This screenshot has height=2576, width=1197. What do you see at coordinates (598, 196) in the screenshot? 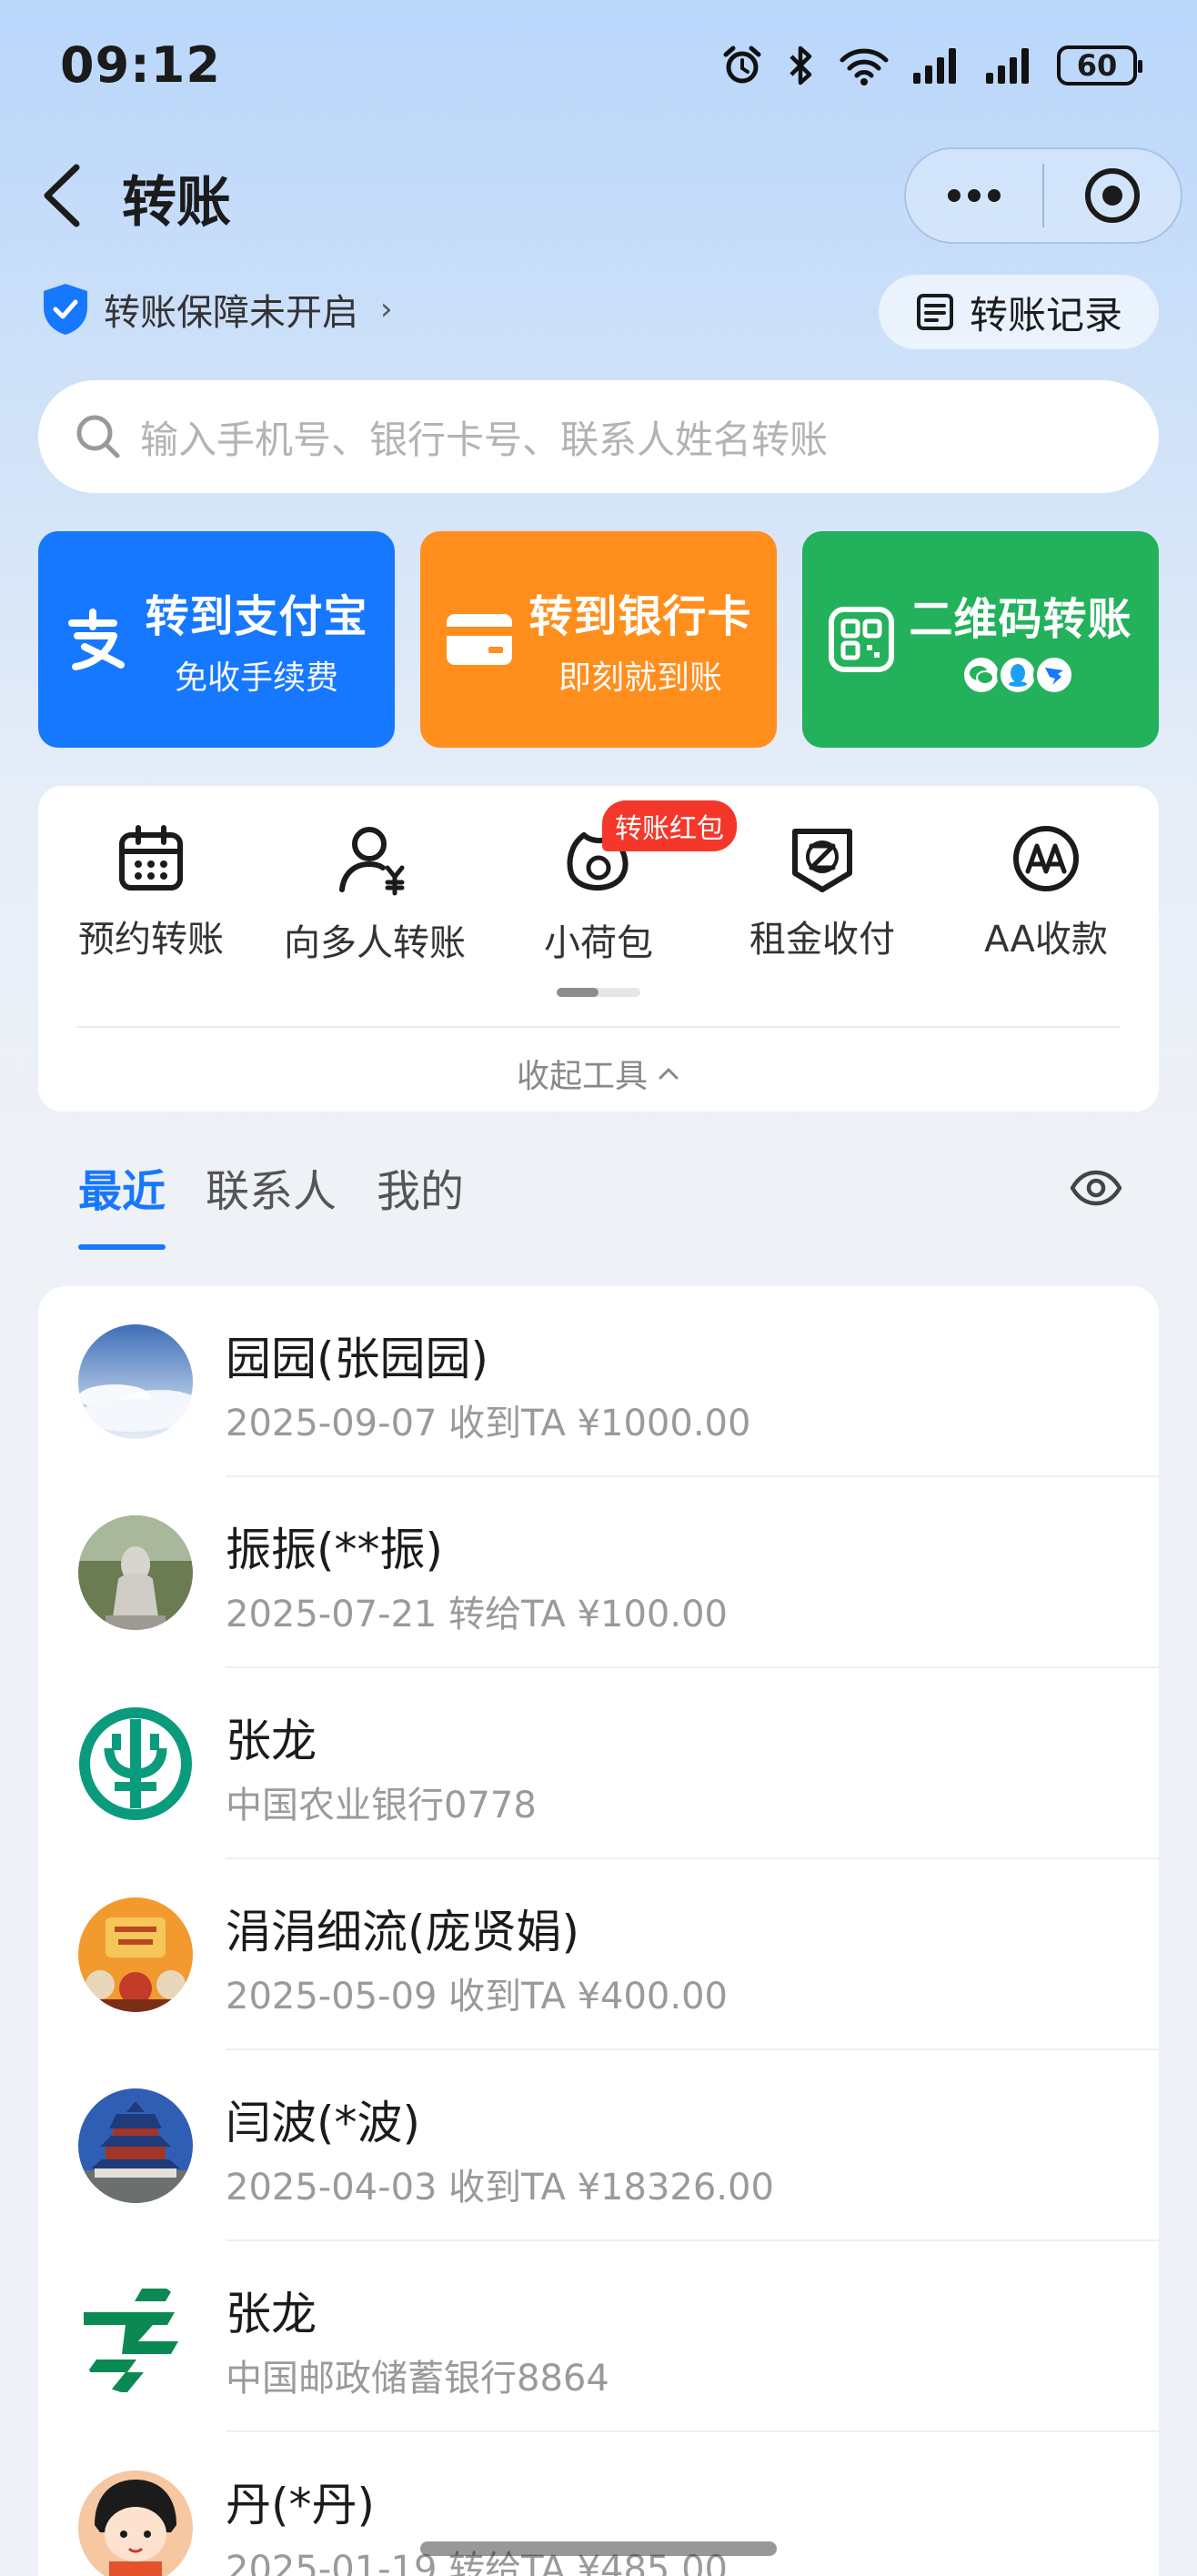
I see `header: 转账` at bounding box center [598, 196].